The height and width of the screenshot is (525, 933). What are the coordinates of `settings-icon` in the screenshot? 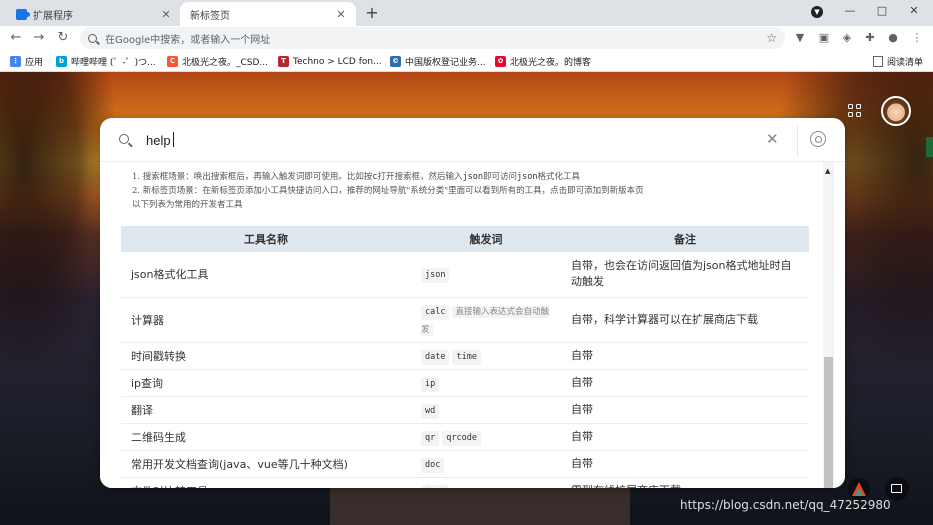 It's located at (818, 139).